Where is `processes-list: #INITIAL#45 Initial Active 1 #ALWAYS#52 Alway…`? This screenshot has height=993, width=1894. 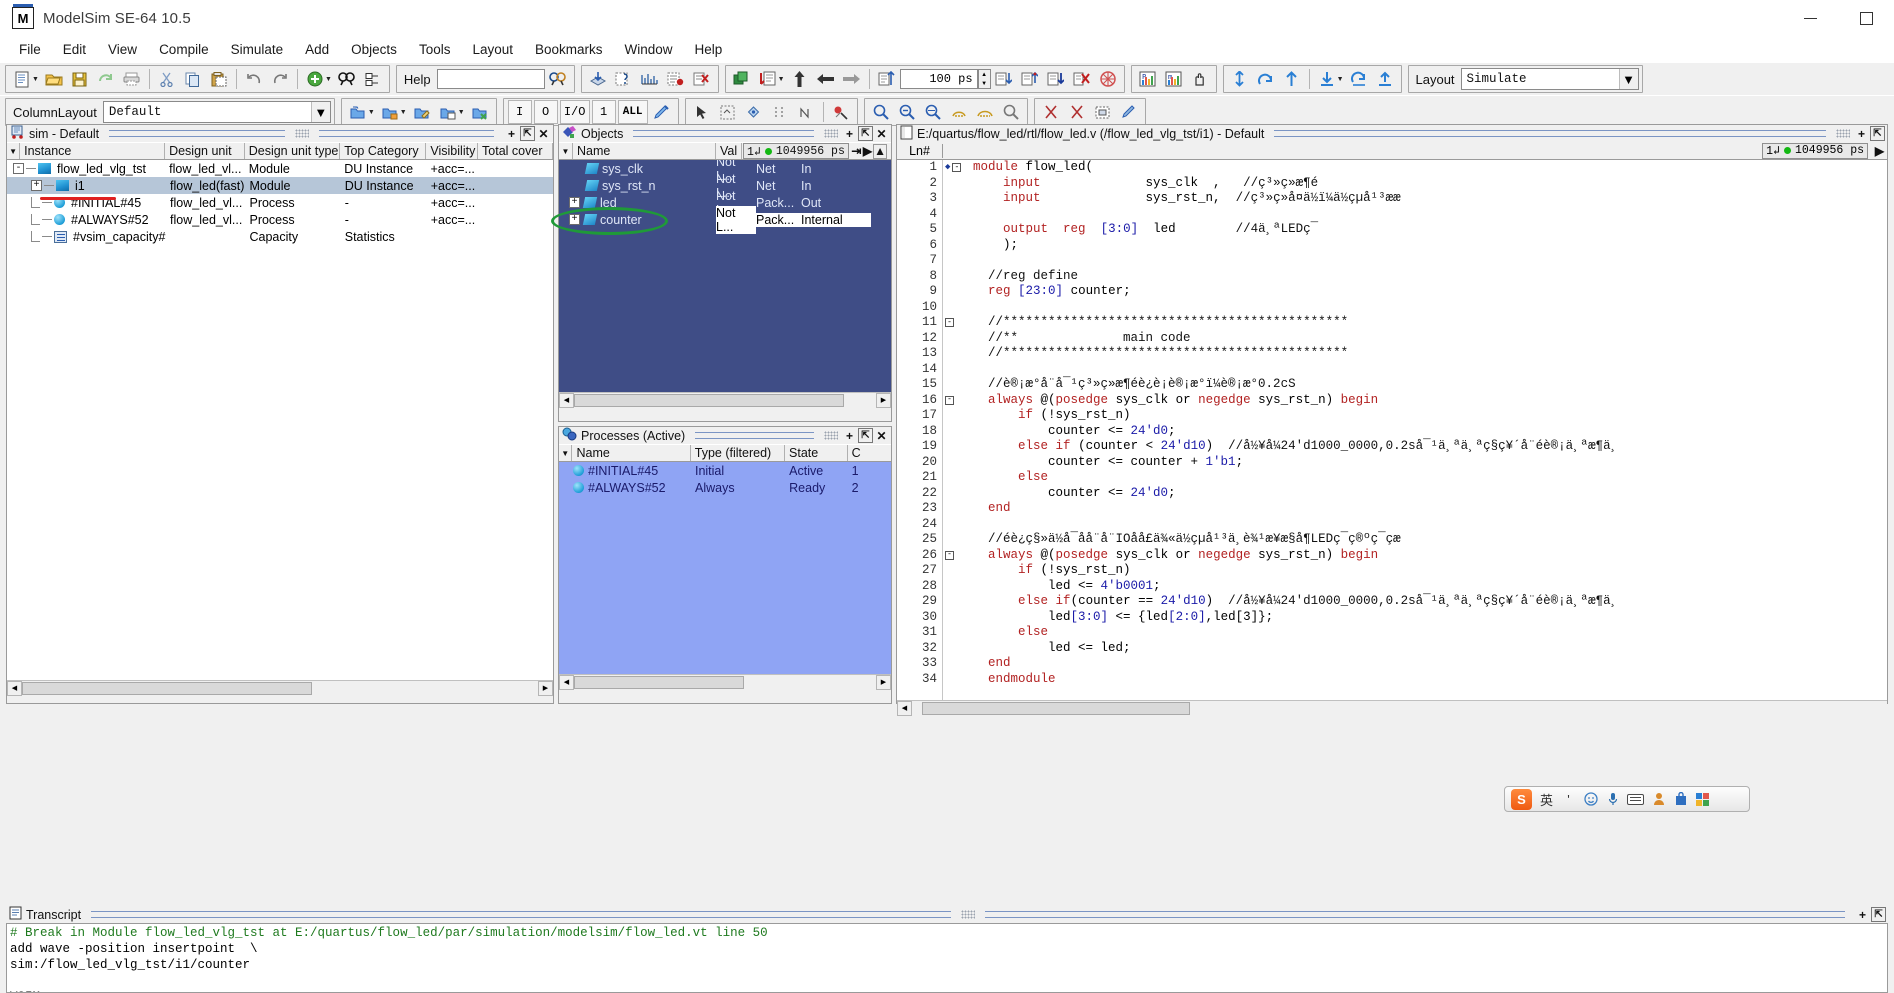
processes-list: #INITIAL#45 Initial Active 1 #ALWAYS#52 Alway… is located at coordinates (725, 568).